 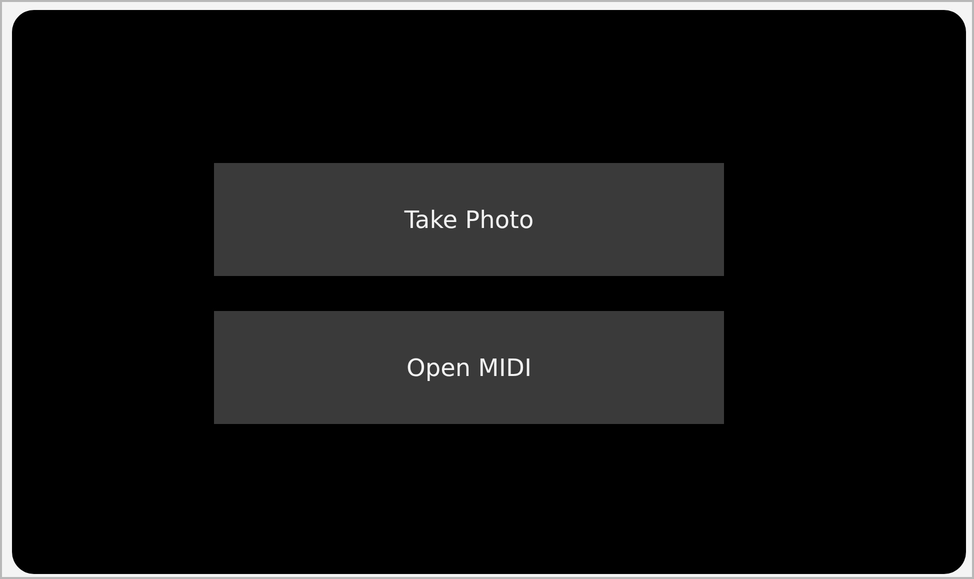 I want to click on action-button: Open MIDI, so click(x=469, y=367).